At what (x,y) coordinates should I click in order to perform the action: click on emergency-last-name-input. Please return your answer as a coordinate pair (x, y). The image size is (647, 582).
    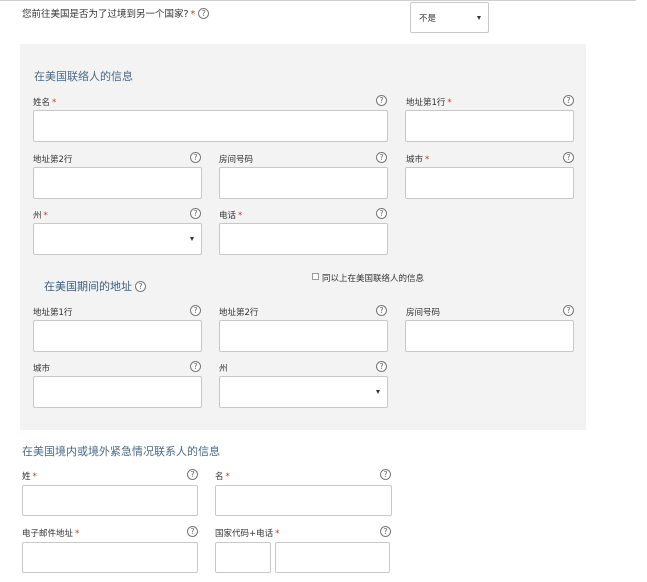
    Looking at the image, I should click on (110, 500).